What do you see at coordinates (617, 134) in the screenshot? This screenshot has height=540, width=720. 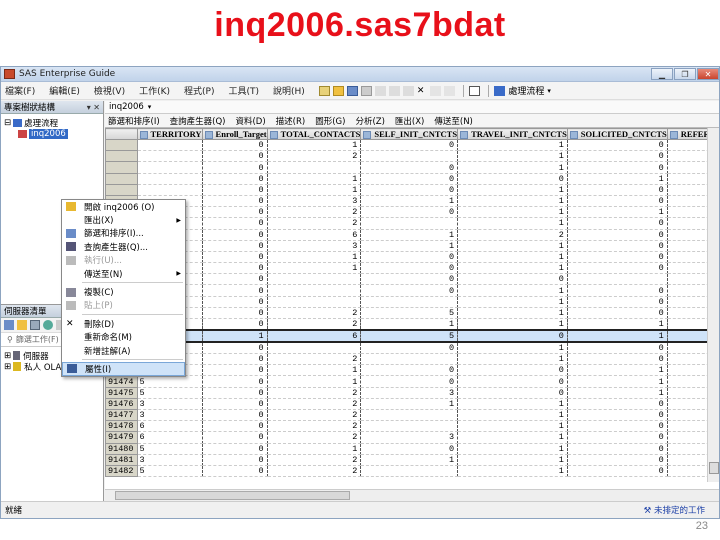 I see `column-header: SOLICITED_CNTCTS` at bounding box center [617, 134].